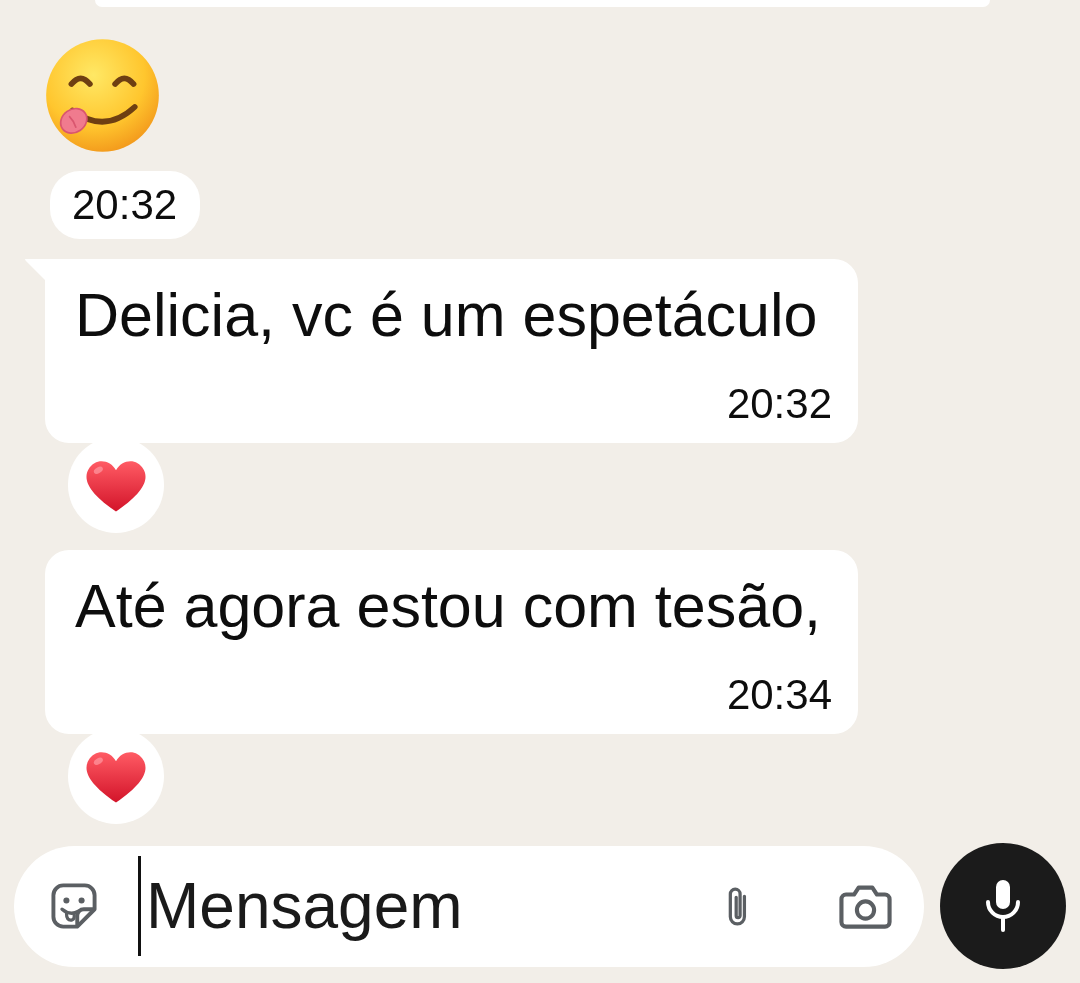 The height and width of the screenshot is (983, 1080). What do you see at coordinates (102, 95) in the screenshot?
I see `tongue-out-face-icon` at bounding box center [102, 95].